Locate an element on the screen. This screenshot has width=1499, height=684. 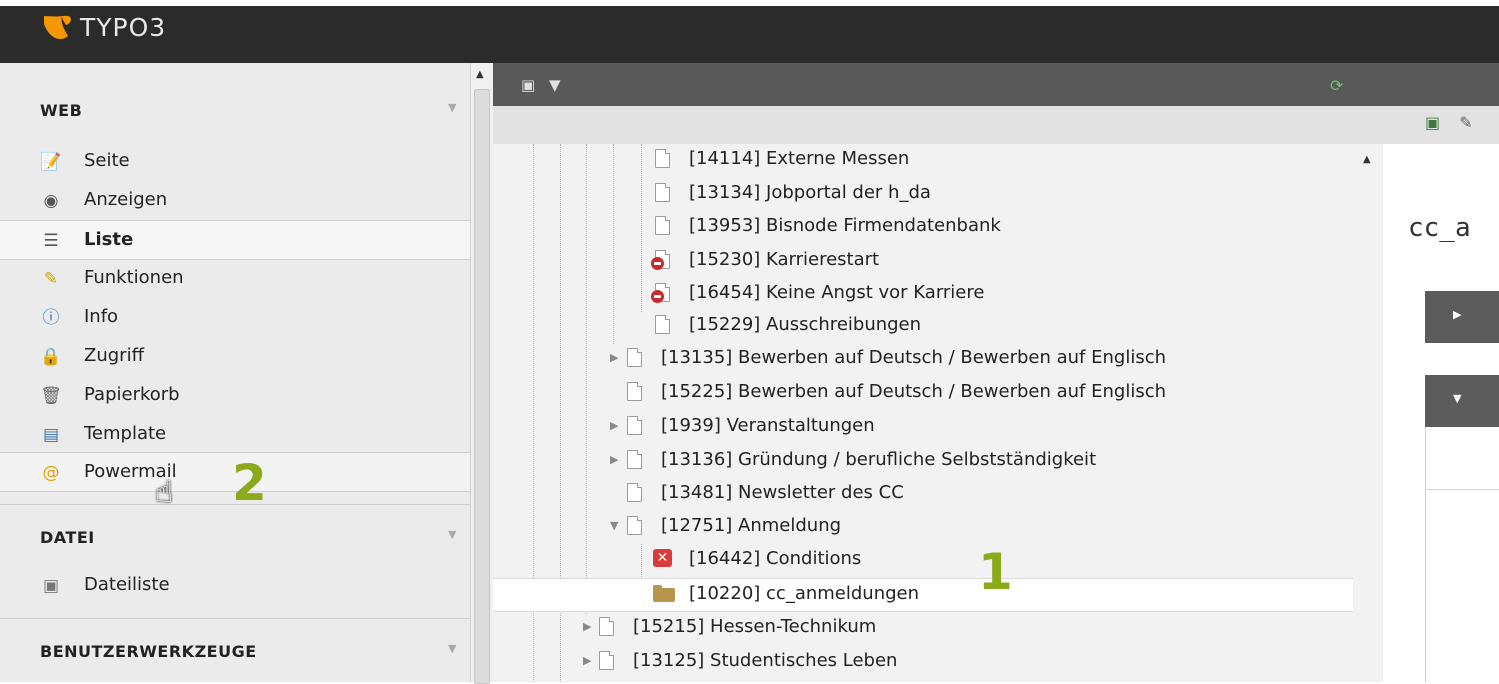
tree-node-label: [13481] Newsletter des CC is located at coordinates (782, 492).